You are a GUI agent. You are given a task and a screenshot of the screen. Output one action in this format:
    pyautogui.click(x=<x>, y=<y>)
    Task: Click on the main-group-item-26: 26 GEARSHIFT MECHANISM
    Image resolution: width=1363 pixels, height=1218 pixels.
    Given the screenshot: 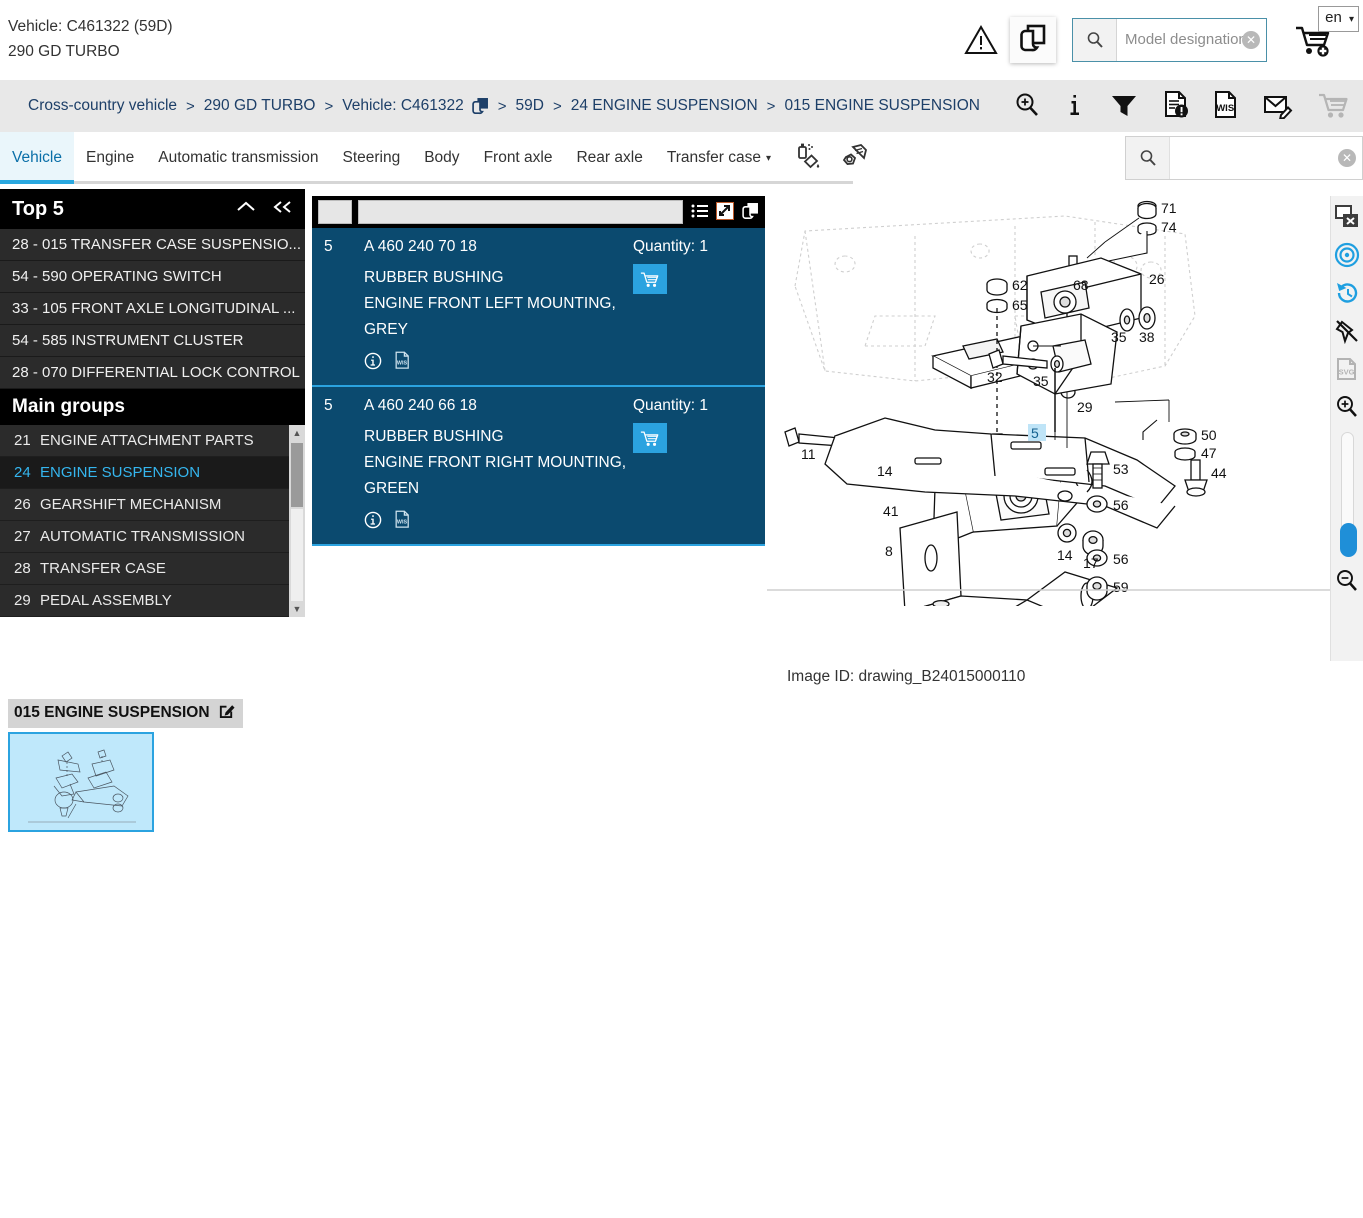 What is the action you would take?
    pyautogui.click(x=152, y=505)
    